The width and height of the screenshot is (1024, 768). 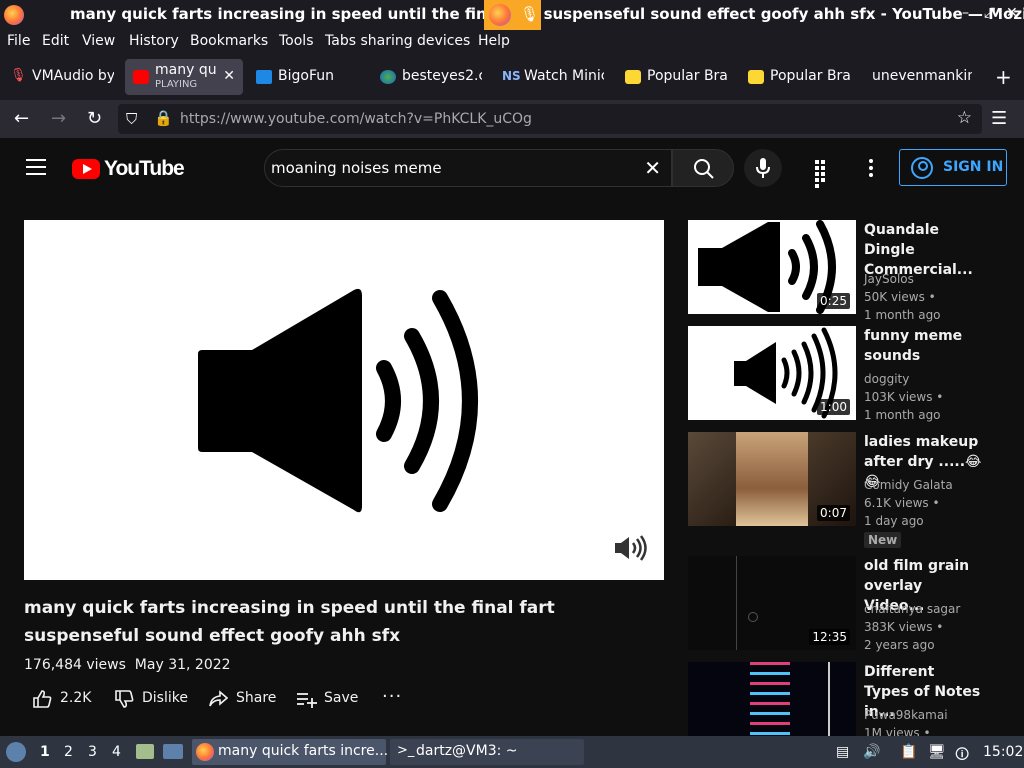 I want to click on new-tab-button: +, so click(x=1003, y=77).